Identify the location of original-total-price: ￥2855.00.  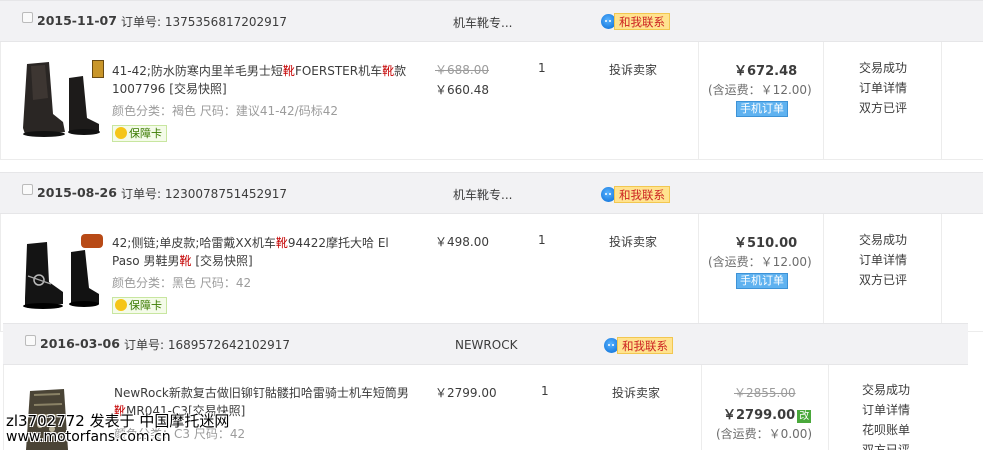
(765, 393).